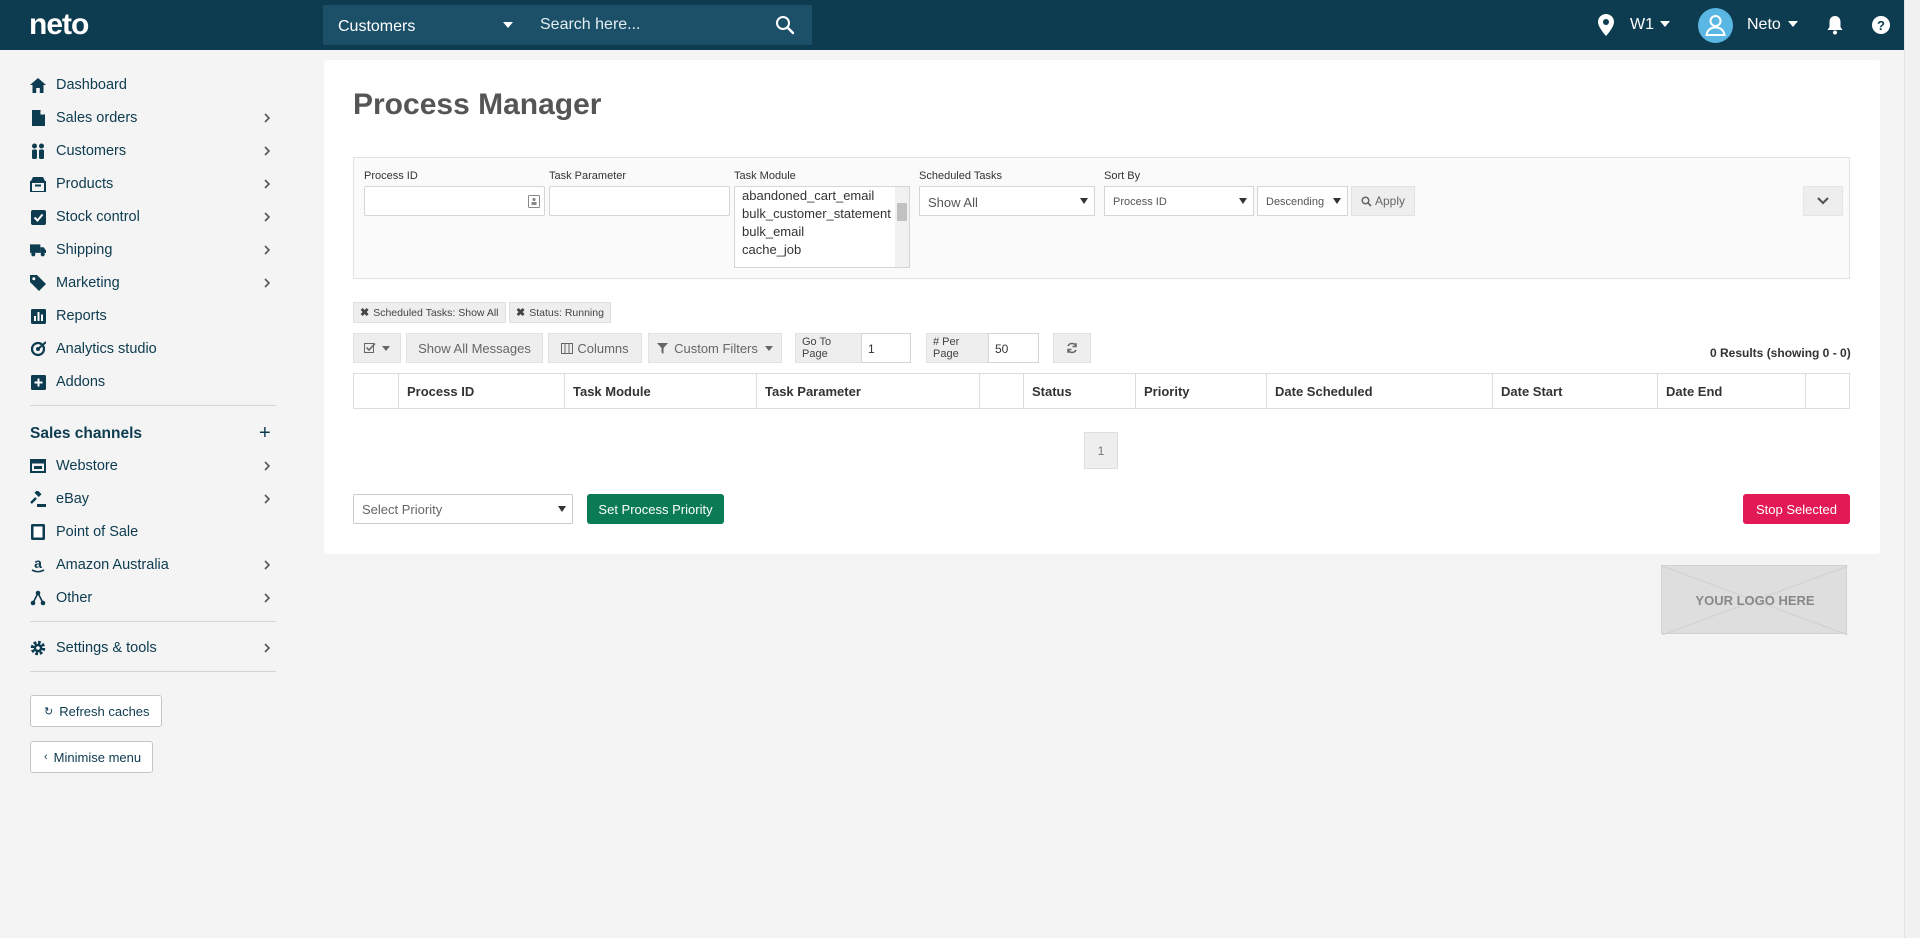 The image size is (1920, 938). What do you see at coordinates (1731, 391) in the screenshot?
I see `column-header-date-end: Date End` at bounding box center [1731, 391].